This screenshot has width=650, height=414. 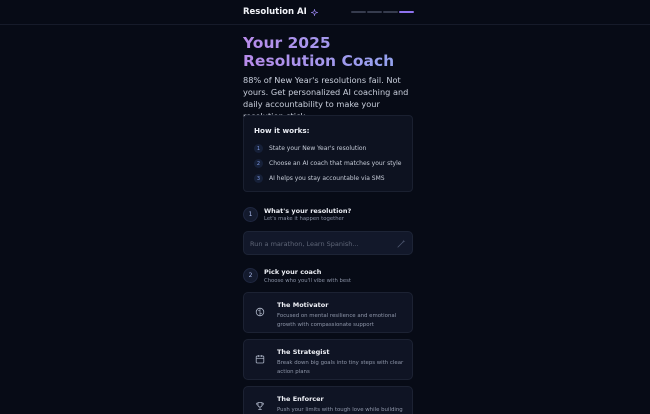 What do you see at coordinates (260, 359) in the screenshot?
I see `calendar-icon` at bounding box center [260, 359].